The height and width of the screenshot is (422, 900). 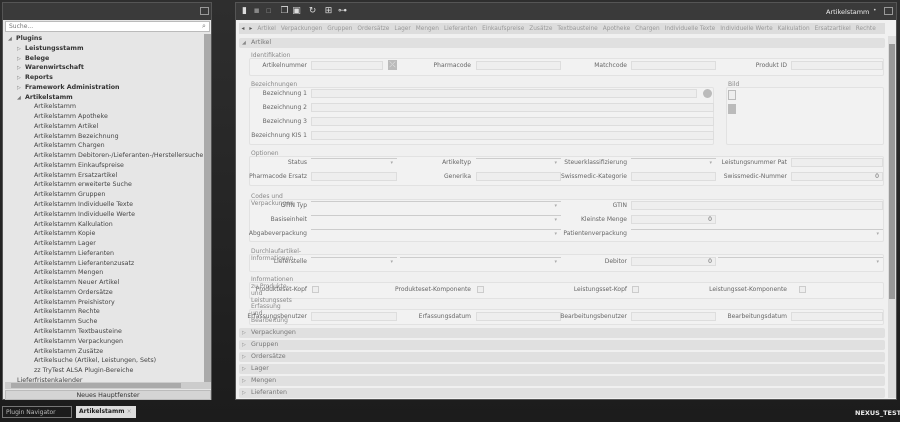 I want to click on tab-verpackungen: Verpackungen, so click(x=301, y=29).